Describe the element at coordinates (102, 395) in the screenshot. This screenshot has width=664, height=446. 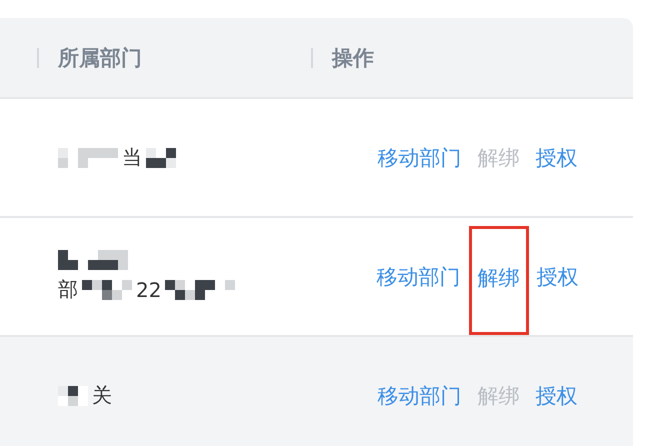
I see `redacted-text: 关` at that location.